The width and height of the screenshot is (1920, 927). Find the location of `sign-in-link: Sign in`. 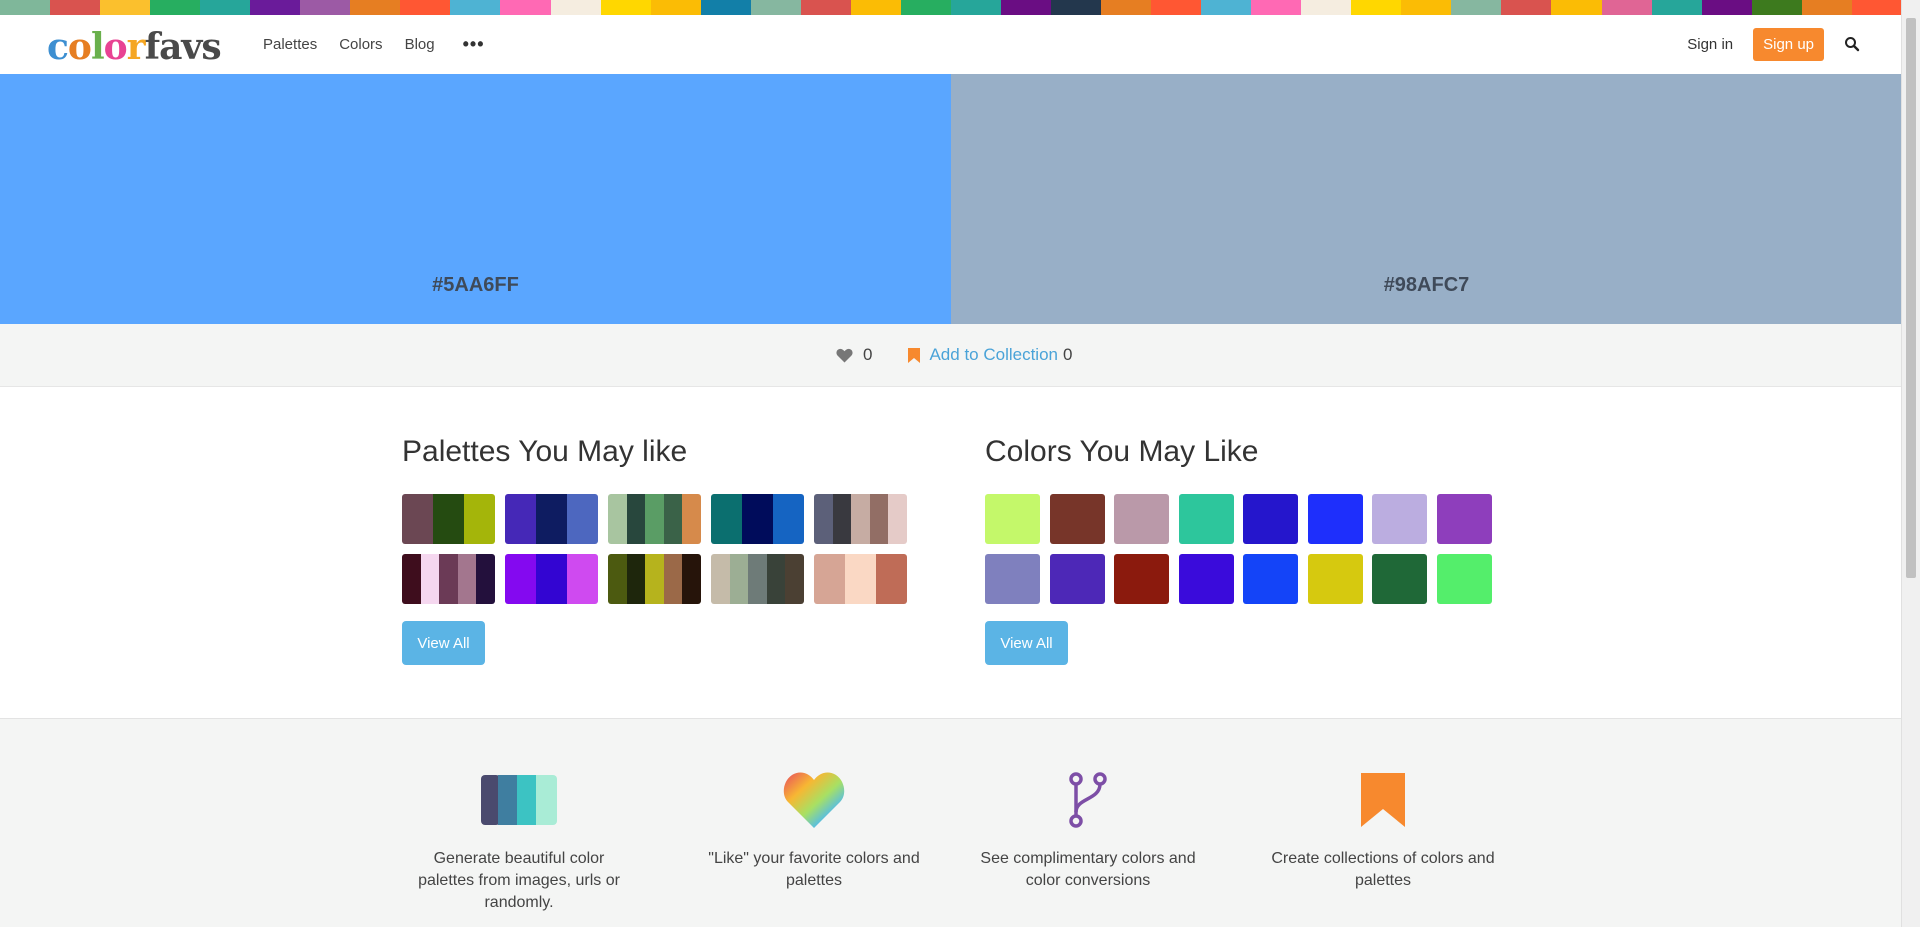

sign-in-link: Sign in is located at coordinates (1710, 44).